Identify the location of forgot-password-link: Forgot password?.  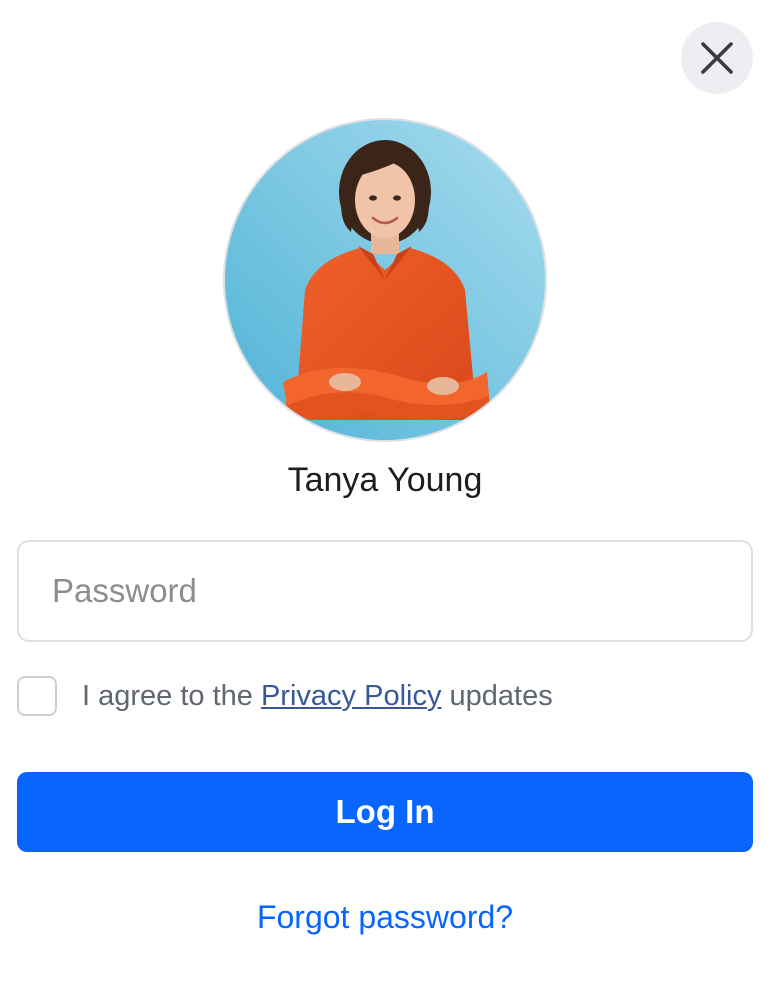
(385, 917).